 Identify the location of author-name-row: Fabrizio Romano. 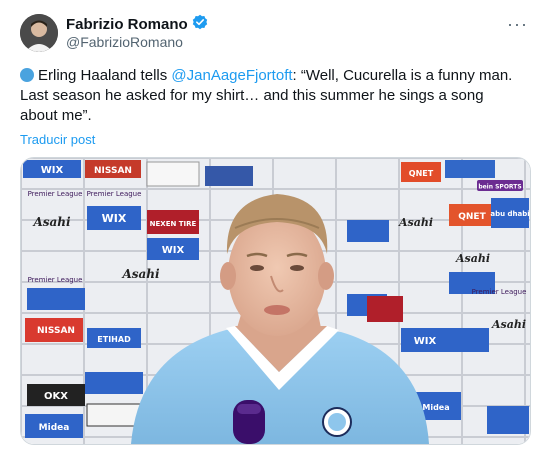
(137, 24).